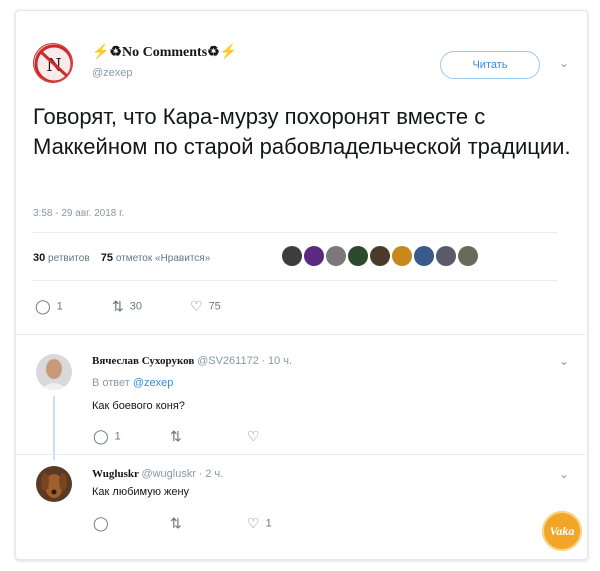  What do you see at coordinates (127, 306) in the screenshot?
I see `retweet-action: ⇅ 30` at bounding box center [127, 306].